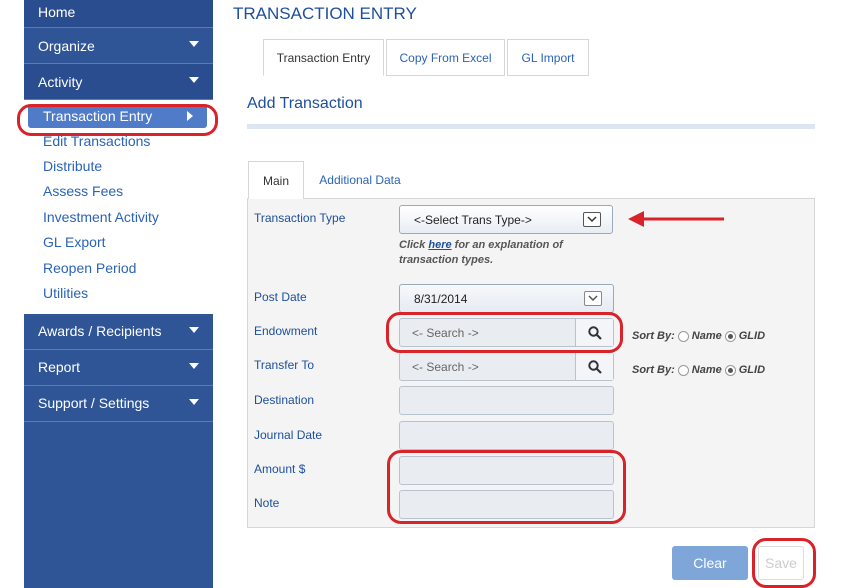 This screenshot has width=855, height=588. Describe the element at coordinates (118, 368) in the screenshot. I see `nav-report: Report` at that location.